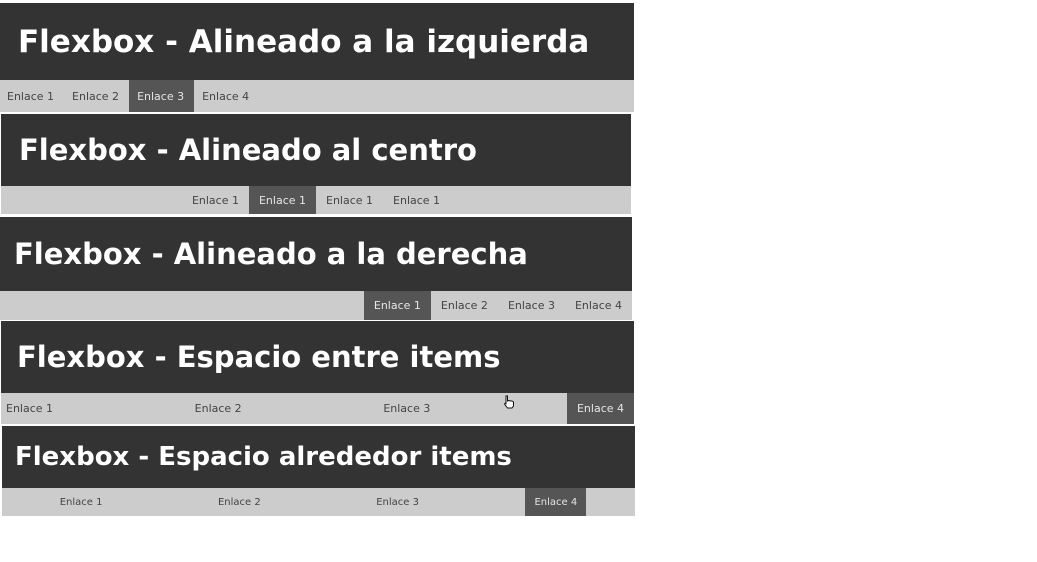 This screenshot has width=1037, height=562. I want to click on section-title: Flexbox - Alineado al centro, so click(316, 150).